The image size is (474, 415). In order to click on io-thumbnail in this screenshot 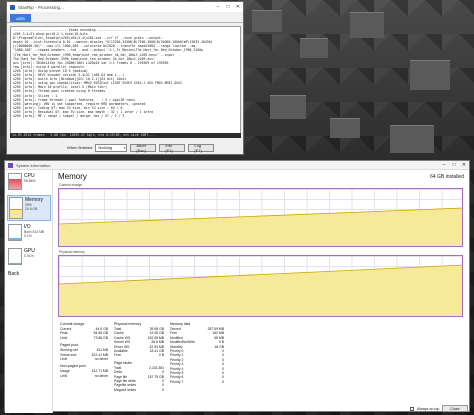, I will do `click(15, 232)`.